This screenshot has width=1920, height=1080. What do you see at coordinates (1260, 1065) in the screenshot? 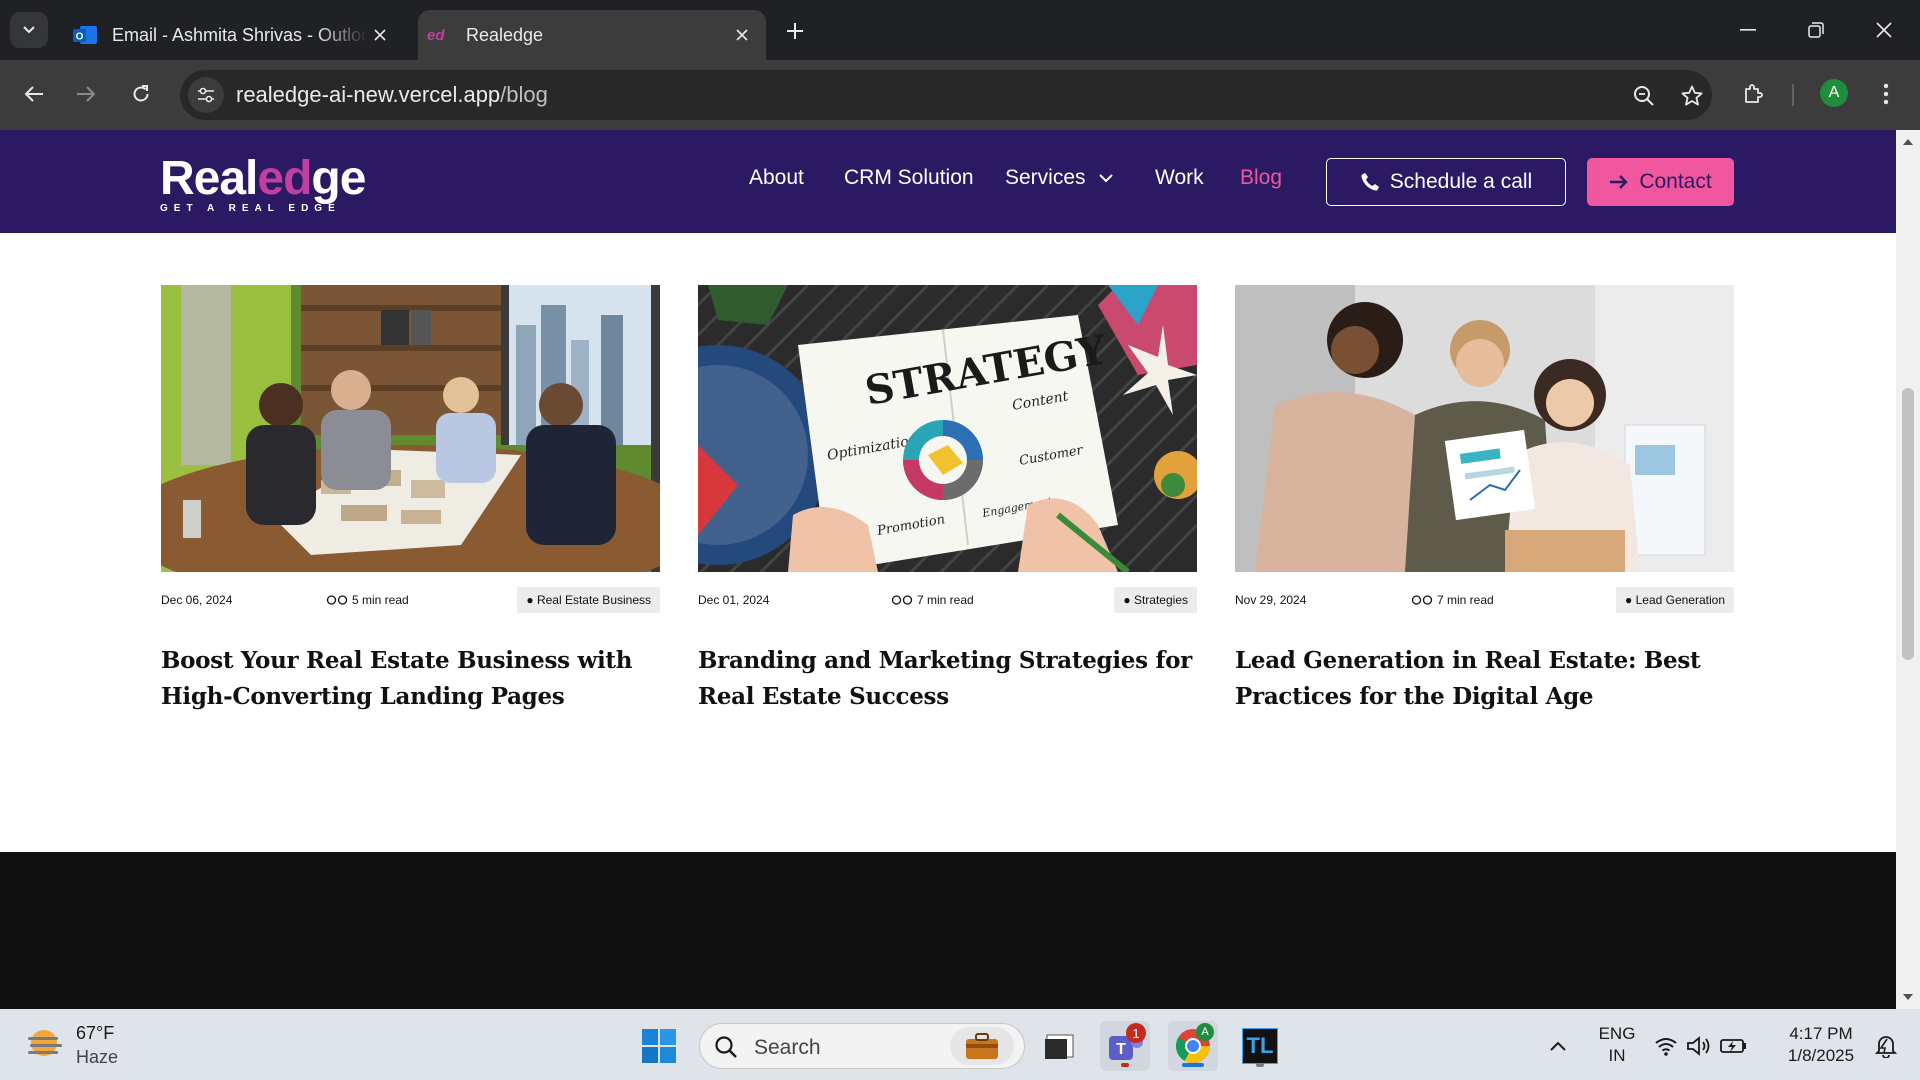
I see `app-running-indicator` at bounding box center [1260, 1065].